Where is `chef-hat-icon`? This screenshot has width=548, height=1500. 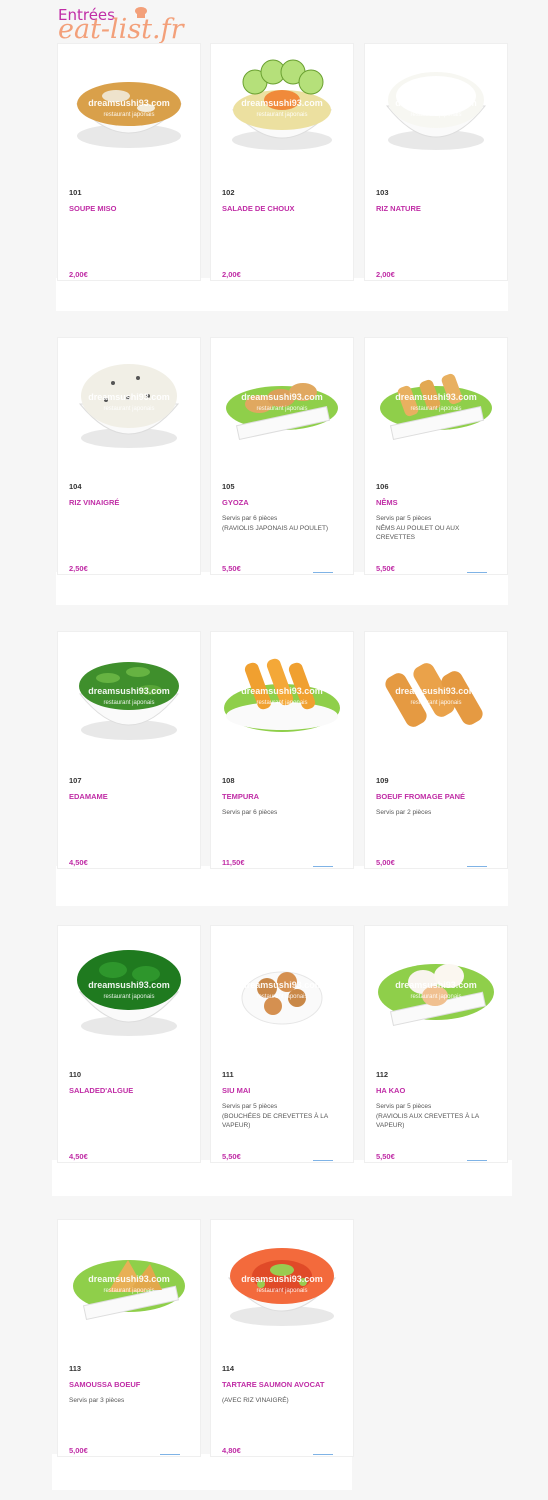
chef-hat-icon is located at coordinates (141, 12).